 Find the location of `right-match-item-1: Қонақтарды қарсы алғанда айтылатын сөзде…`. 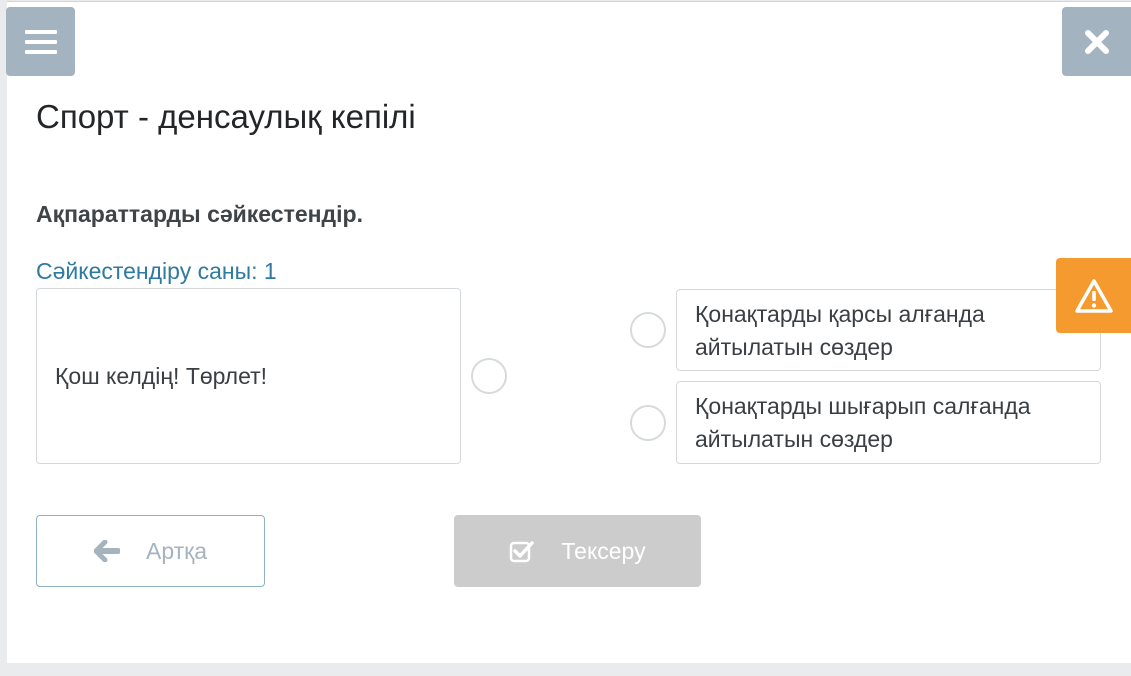

right-match-item-1: Қонақтарды қарсы алғанда айтылатын сөзде… is located at coordinates (888, 330).